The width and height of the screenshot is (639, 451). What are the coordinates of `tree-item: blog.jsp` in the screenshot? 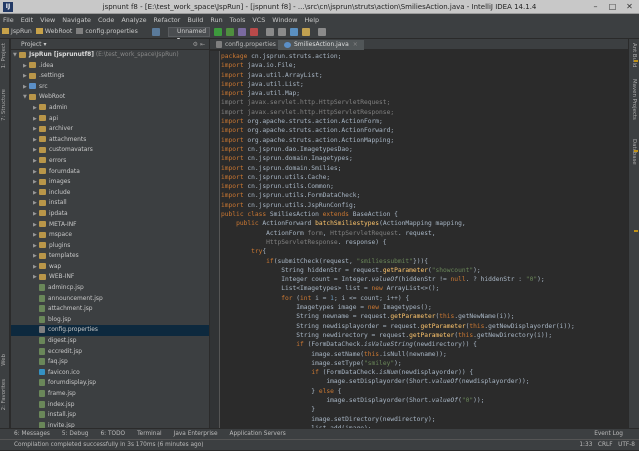 It's located at (110, 320).